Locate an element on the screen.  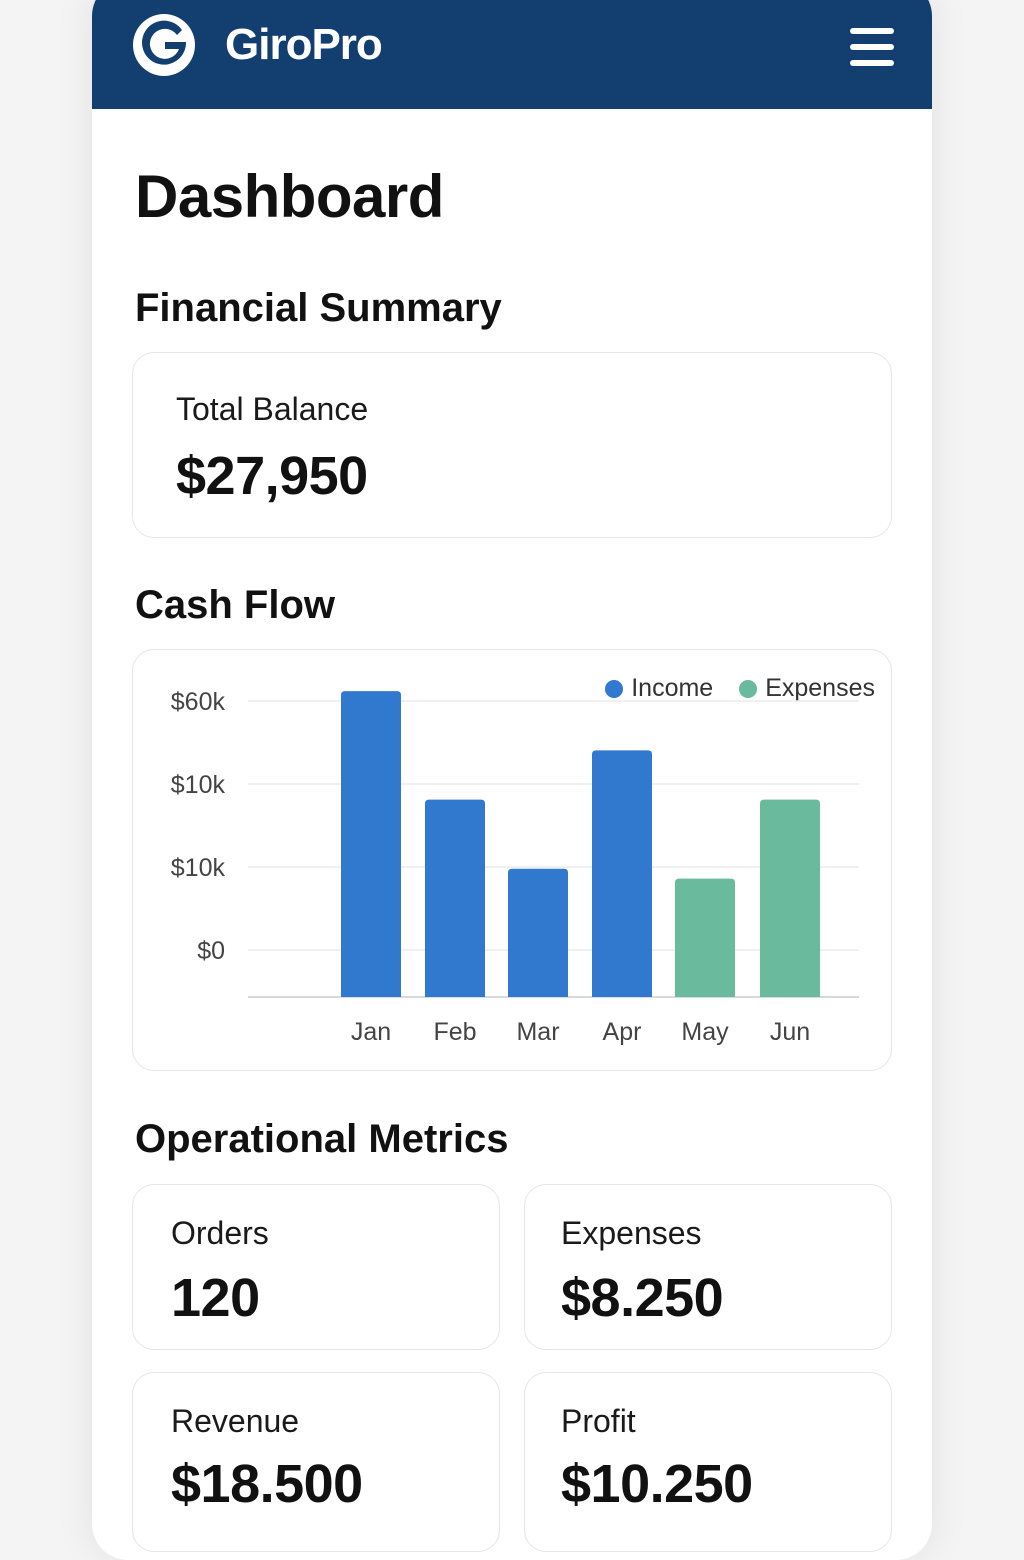
x-tick-label: Jun is located at coordinates (790, 1032).